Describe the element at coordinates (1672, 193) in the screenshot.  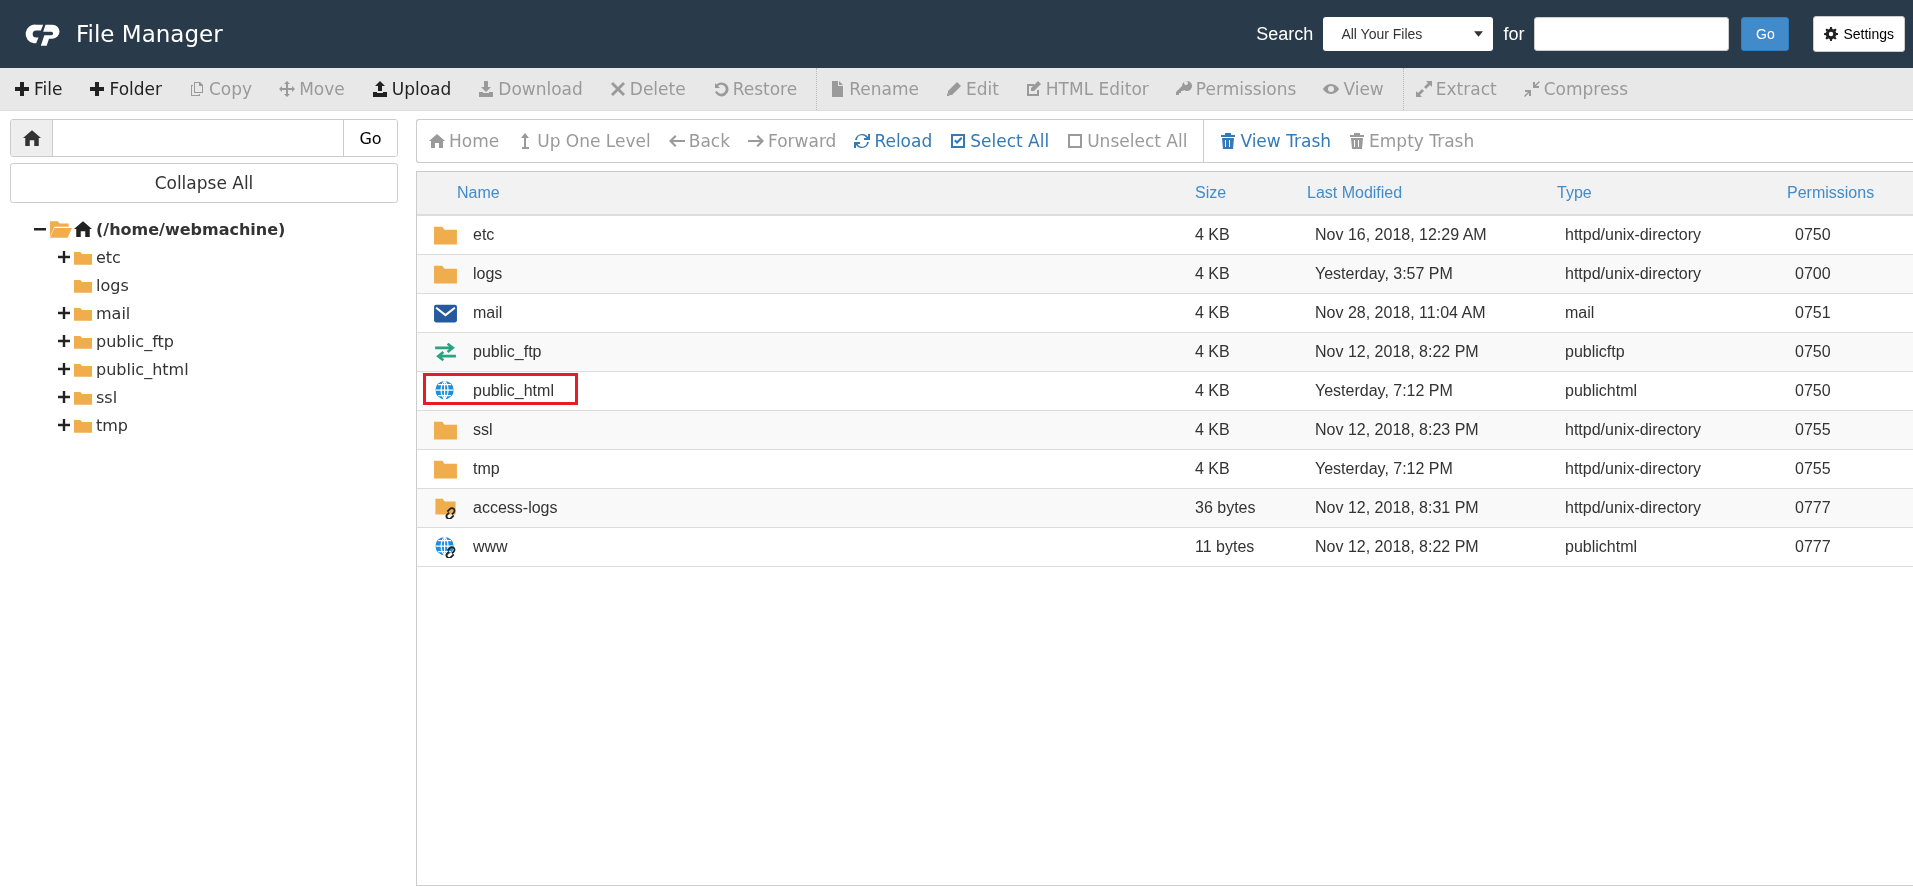
I see `column-header: Type` at that location.